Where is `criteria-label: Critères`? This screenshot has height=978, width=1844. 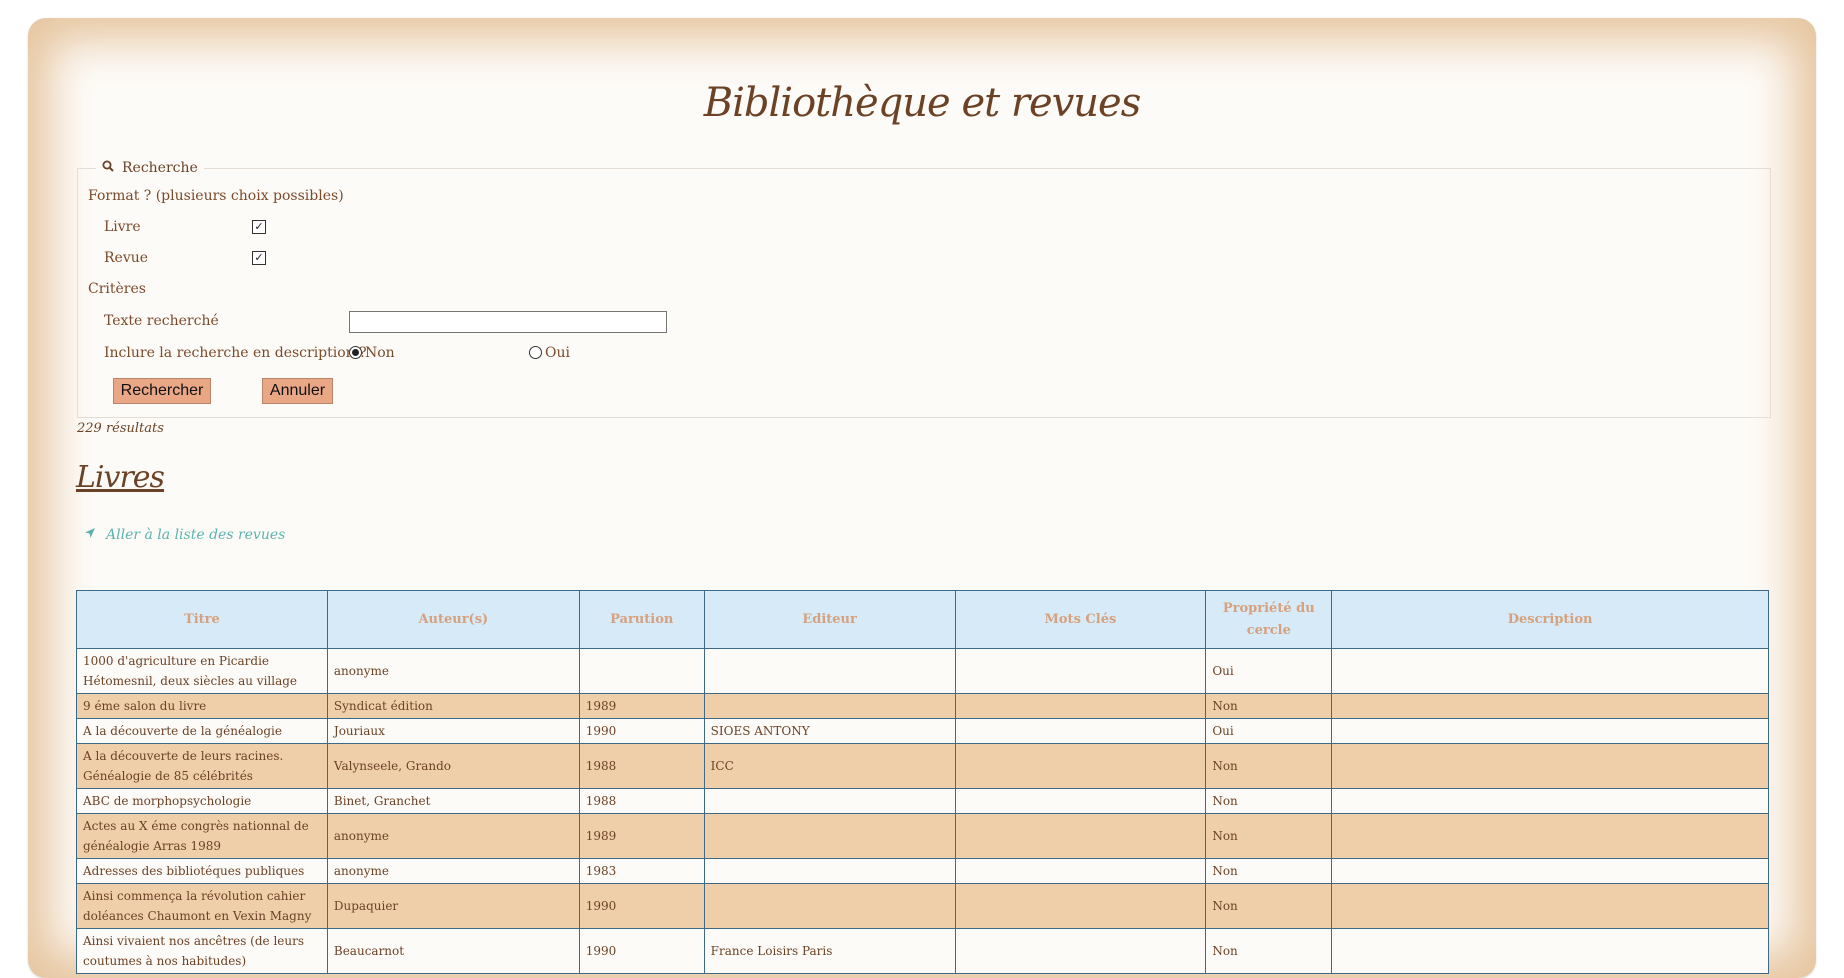
criteria-label: Critères is located at coordinates (117, 289).